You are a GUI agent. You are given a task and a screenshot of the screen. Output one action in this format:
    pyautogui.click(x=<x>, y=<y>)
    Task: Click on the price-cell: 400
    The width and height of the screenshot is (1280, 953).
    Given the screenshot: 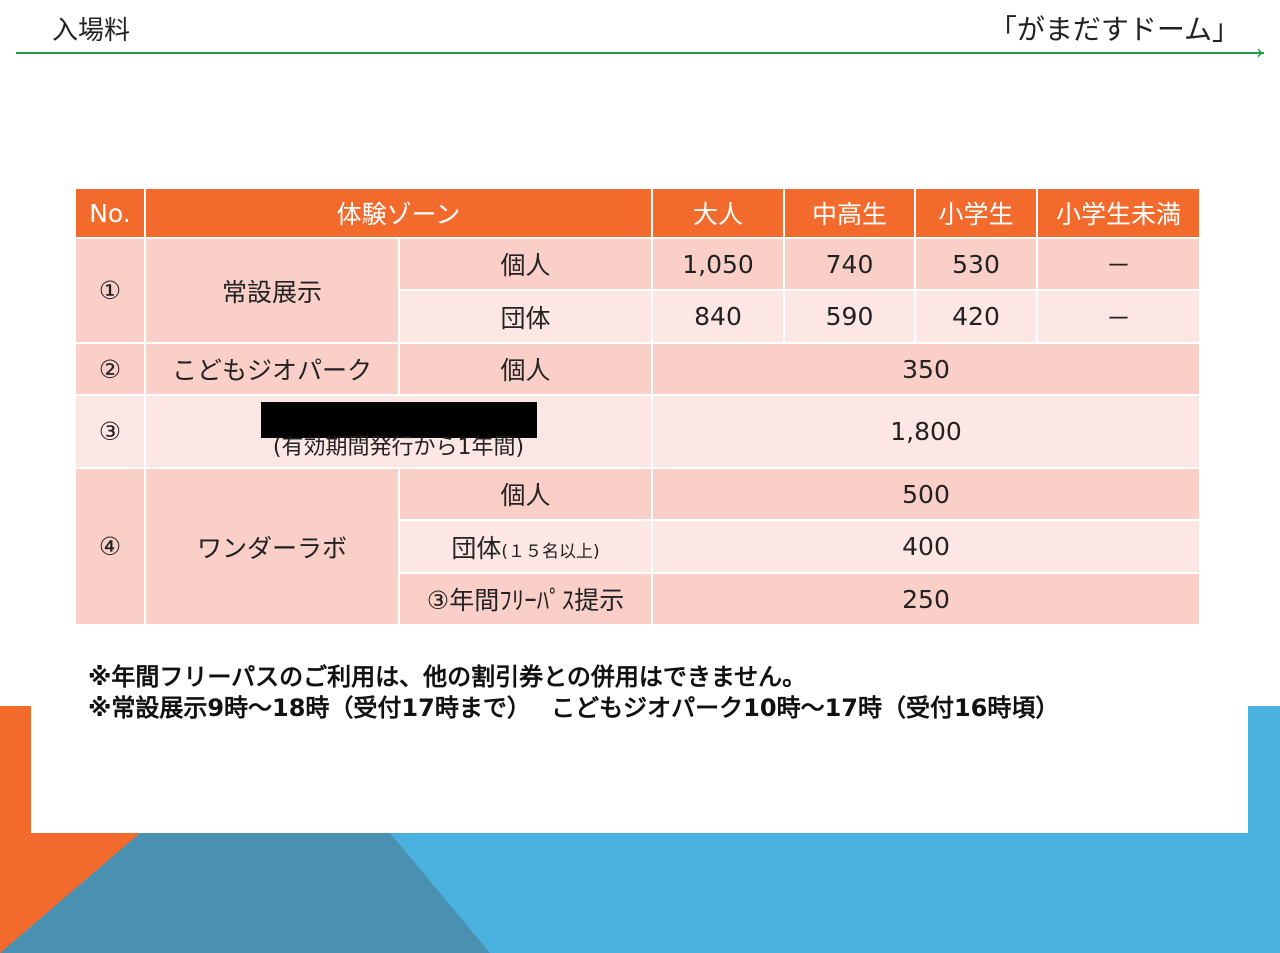 What is the action you would take?
    pyautogui.click(x=926, y=546)
    